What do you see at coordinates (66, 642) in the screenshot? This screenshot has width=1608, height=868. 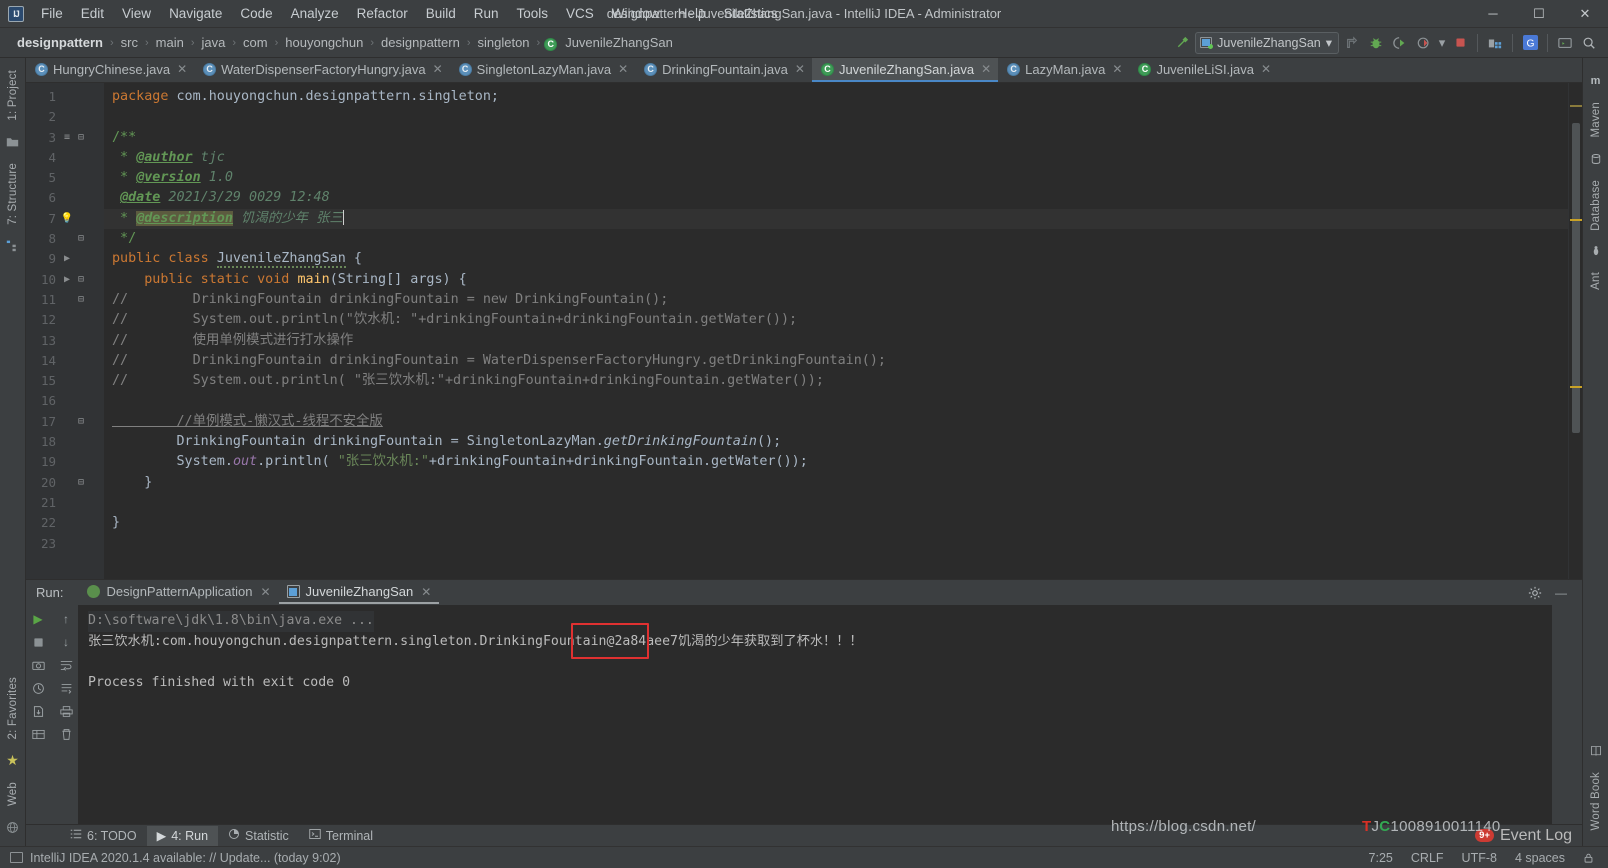 I see `scroll-down-icon: ↓` at bounding box center [66, 642].